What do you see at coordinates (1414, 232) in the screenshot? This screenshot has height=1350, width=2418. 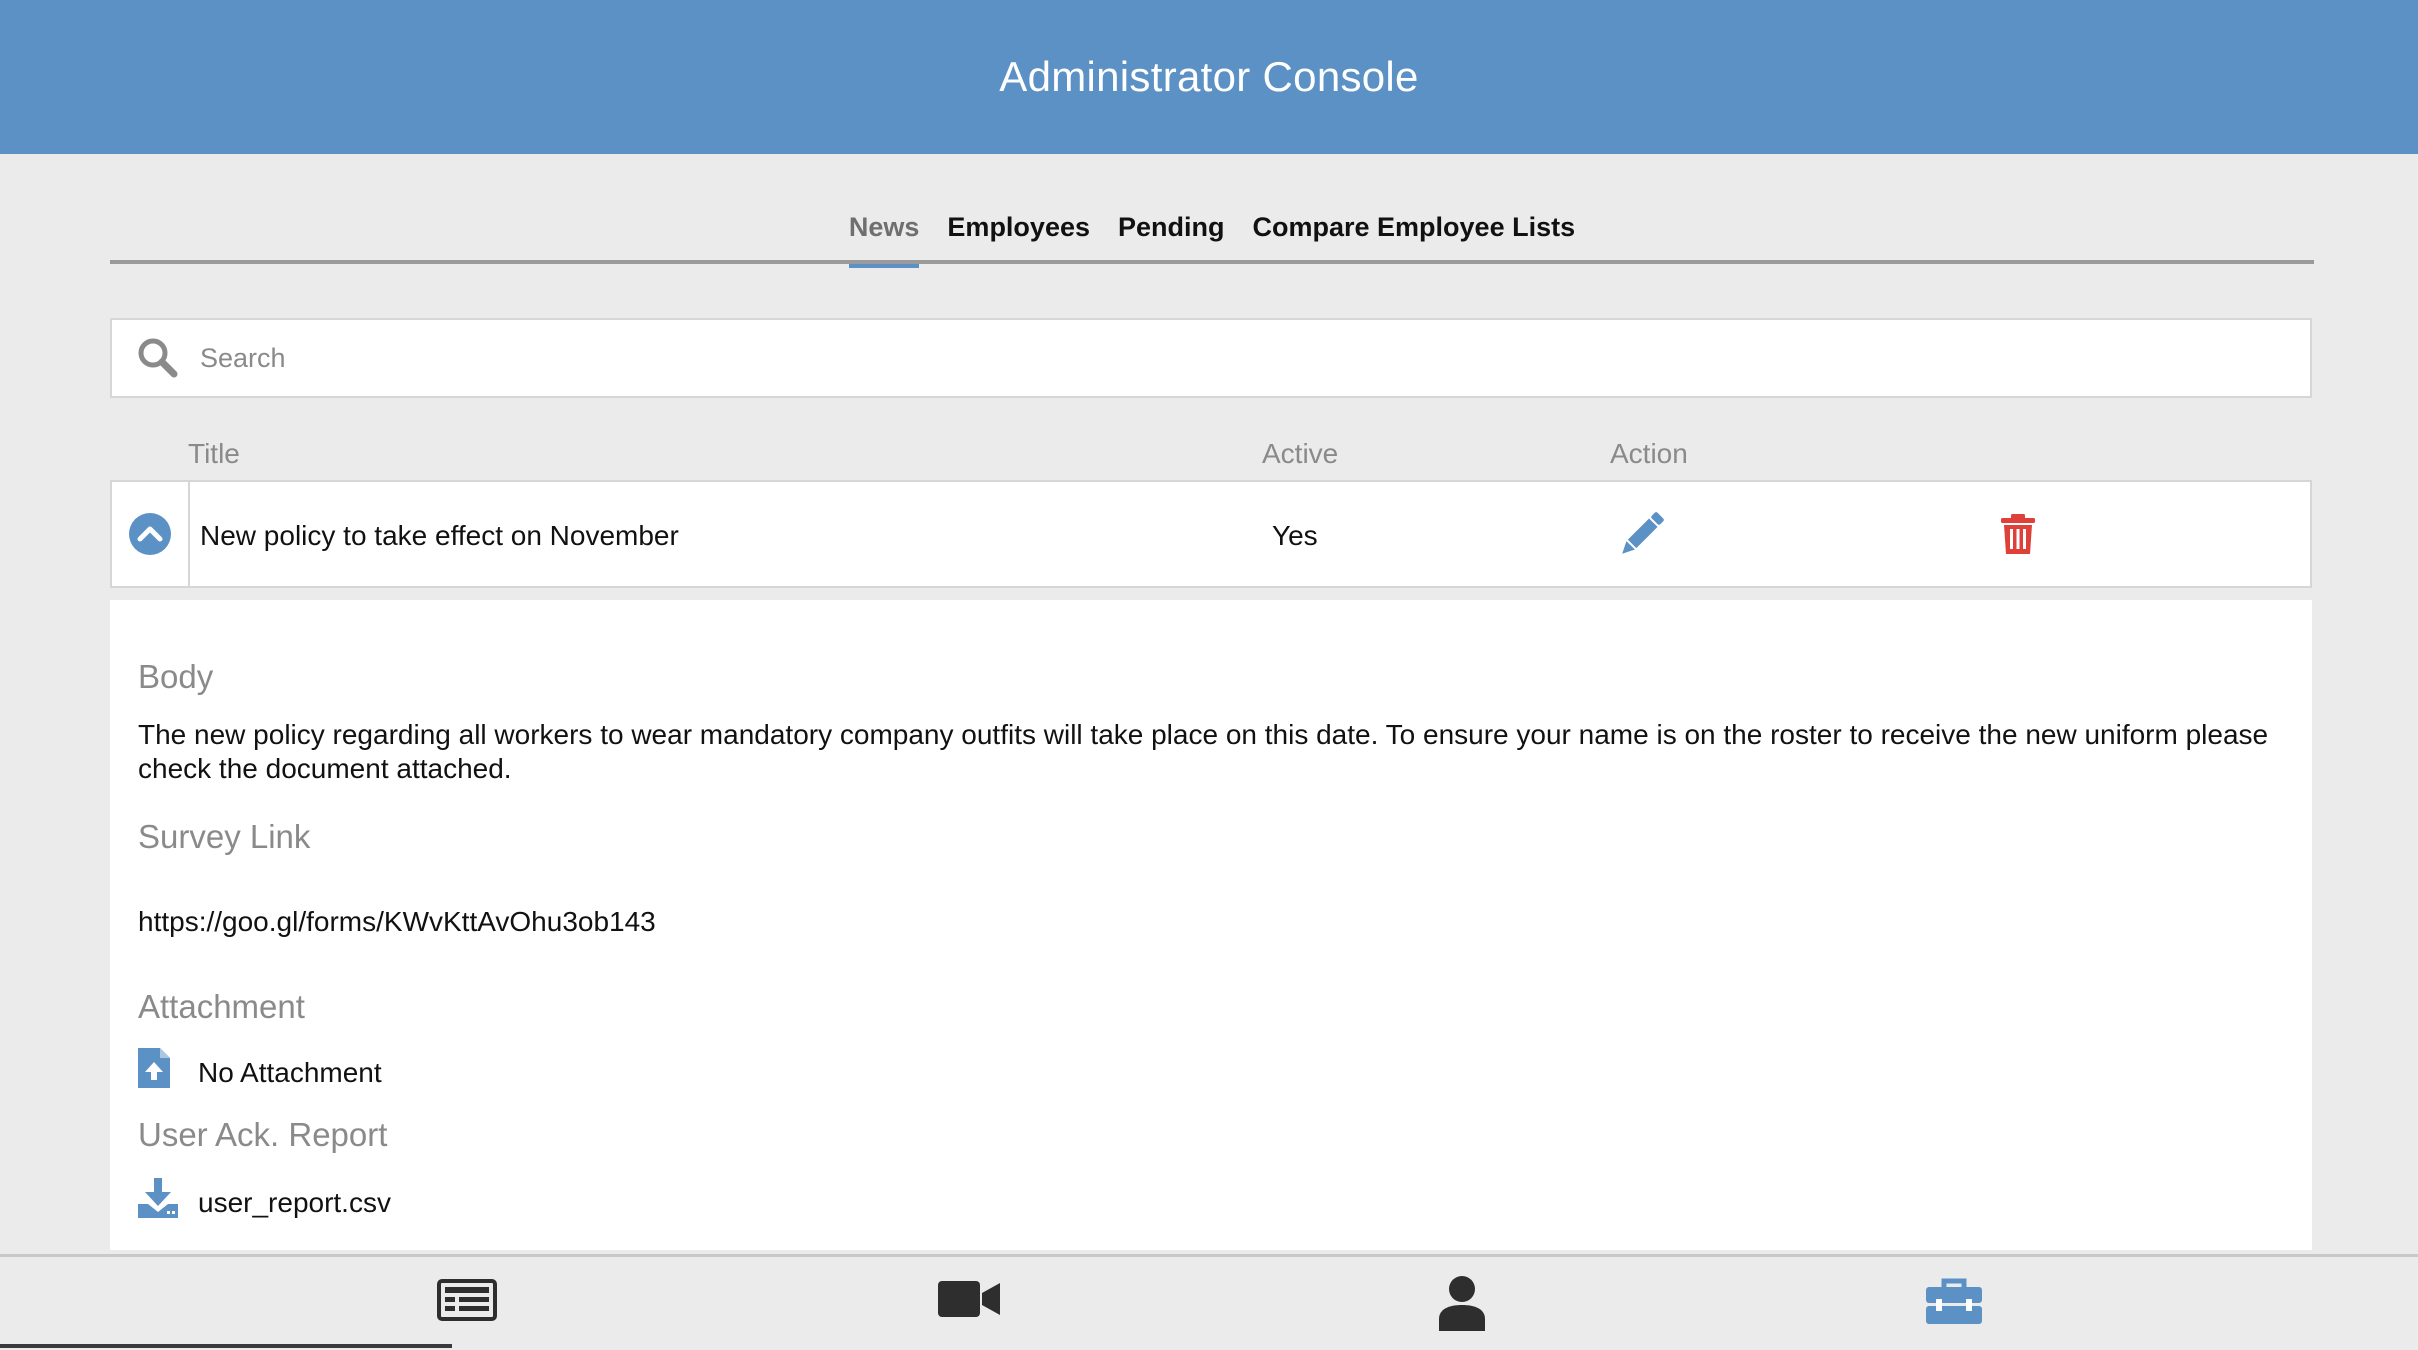 I see `tab-compare-employee-lists: Compare Employee Lists` at bounding box center [1414, 232].